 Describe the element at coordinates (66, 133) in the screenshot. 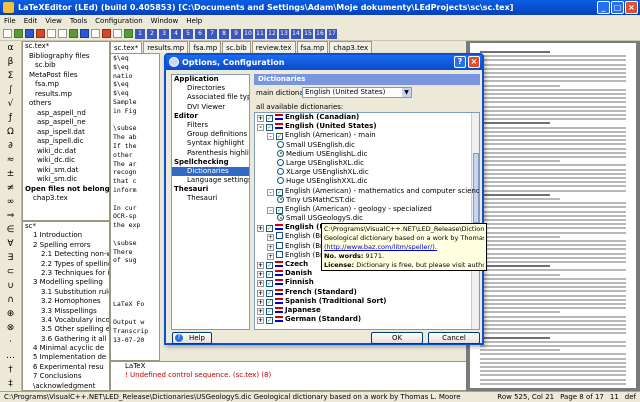

I see `file-tree-item: asp_ispell.dat` at that location.